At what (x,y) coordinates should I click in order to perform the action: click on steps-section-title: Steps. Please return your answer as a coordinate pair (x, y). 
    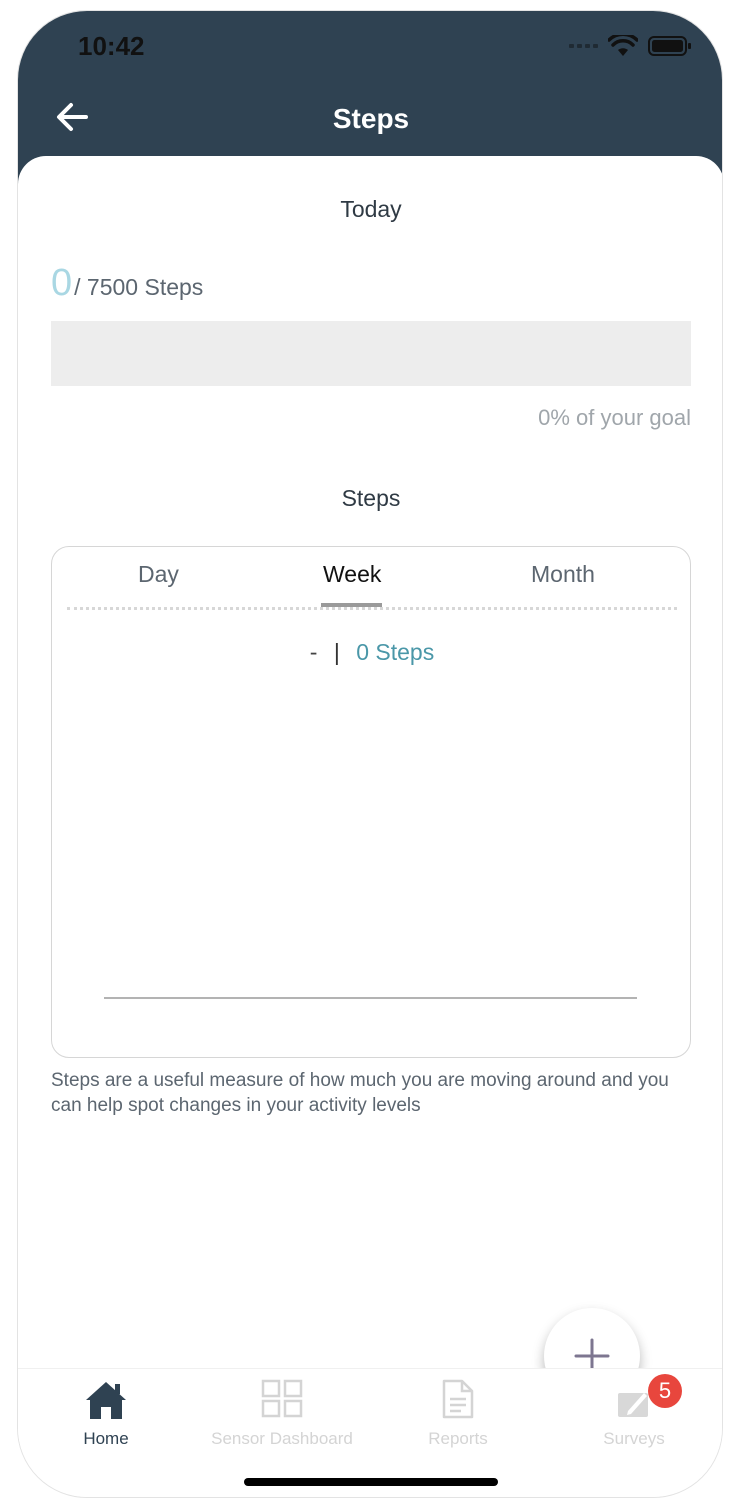
    Looking at the image, I should click on (371, 498).